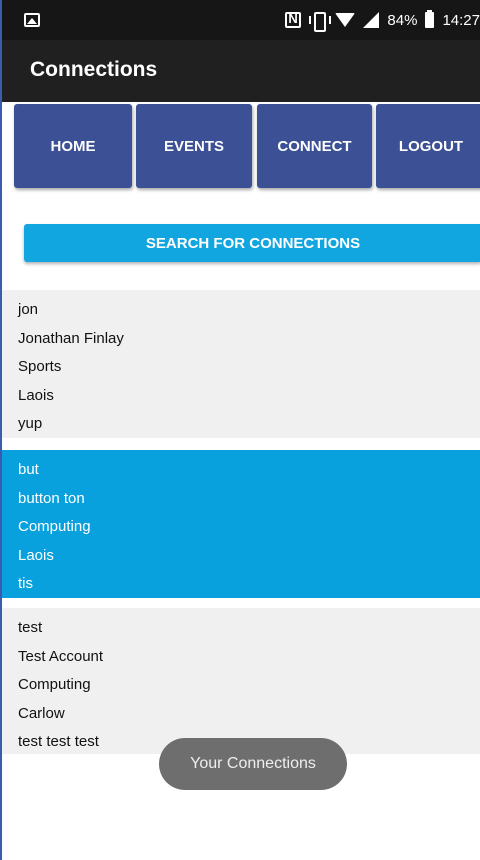  What do you see at coordinates (320, 22) in the screenshot?
I see `vibrate-icon` at bounding box center [320, 22].